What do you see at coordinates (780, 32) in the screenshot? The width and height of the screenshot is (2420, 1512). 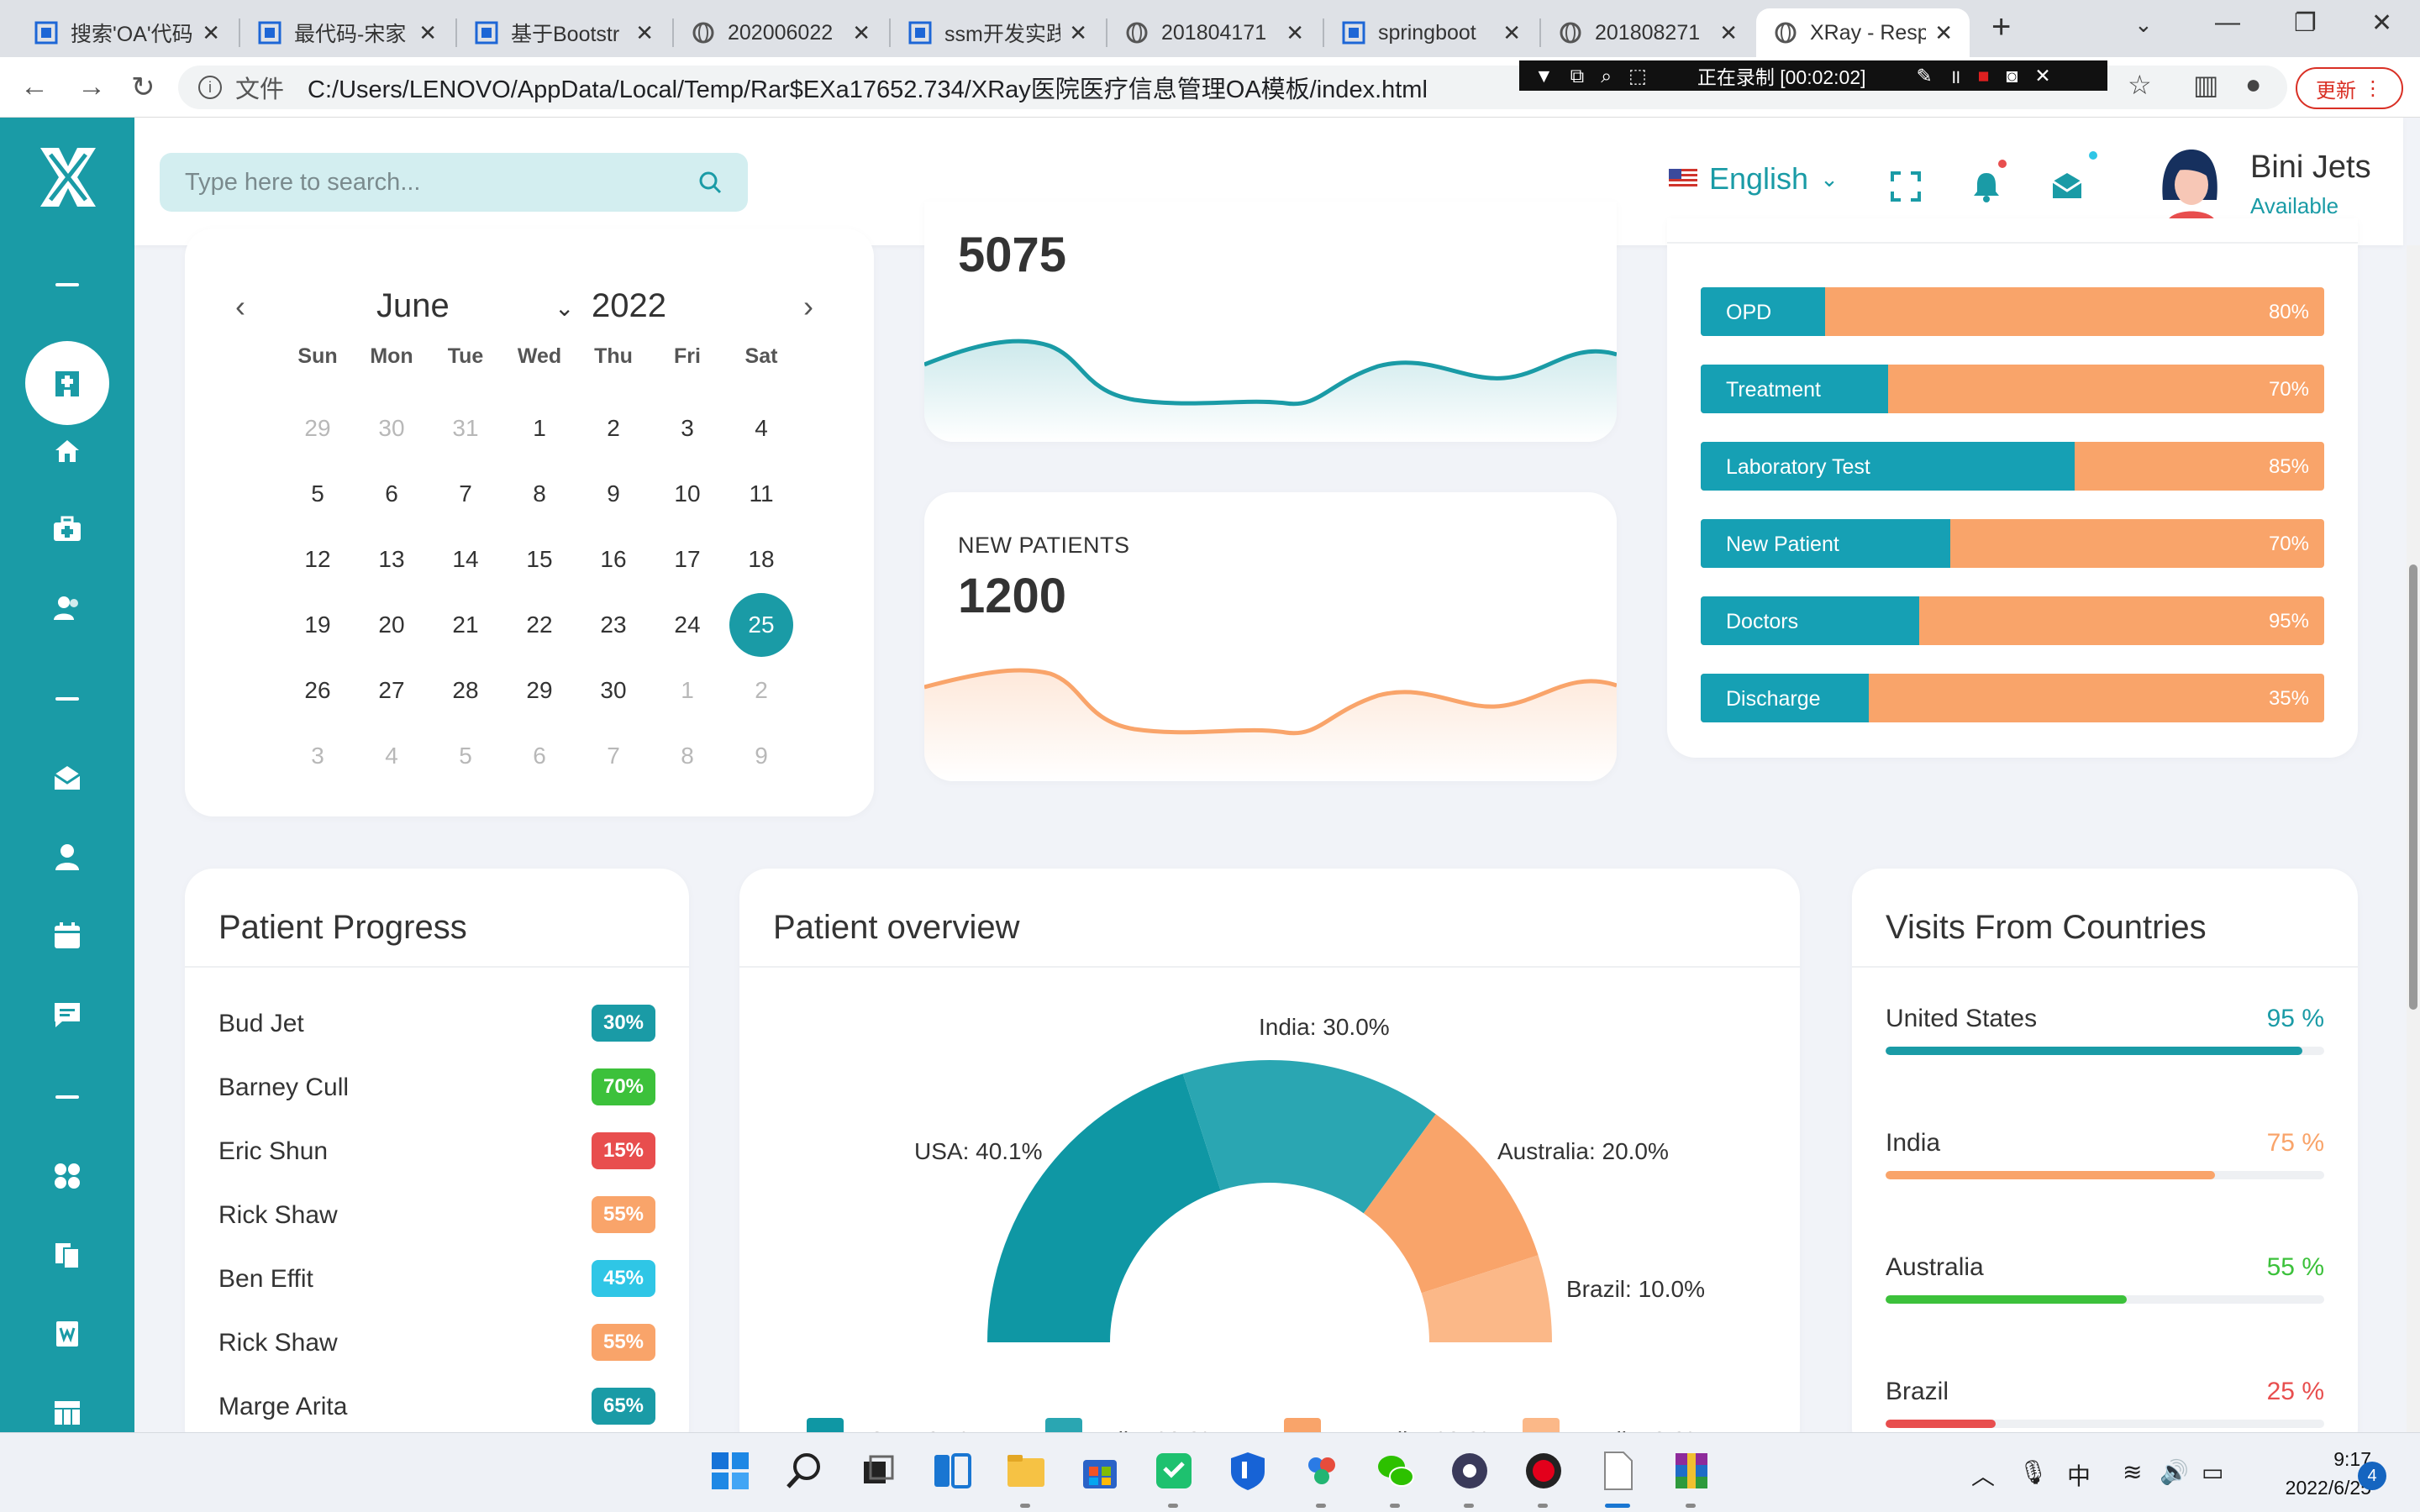 I see `browser-tab: 202006022 ✕` at bounding box center [780, 32].